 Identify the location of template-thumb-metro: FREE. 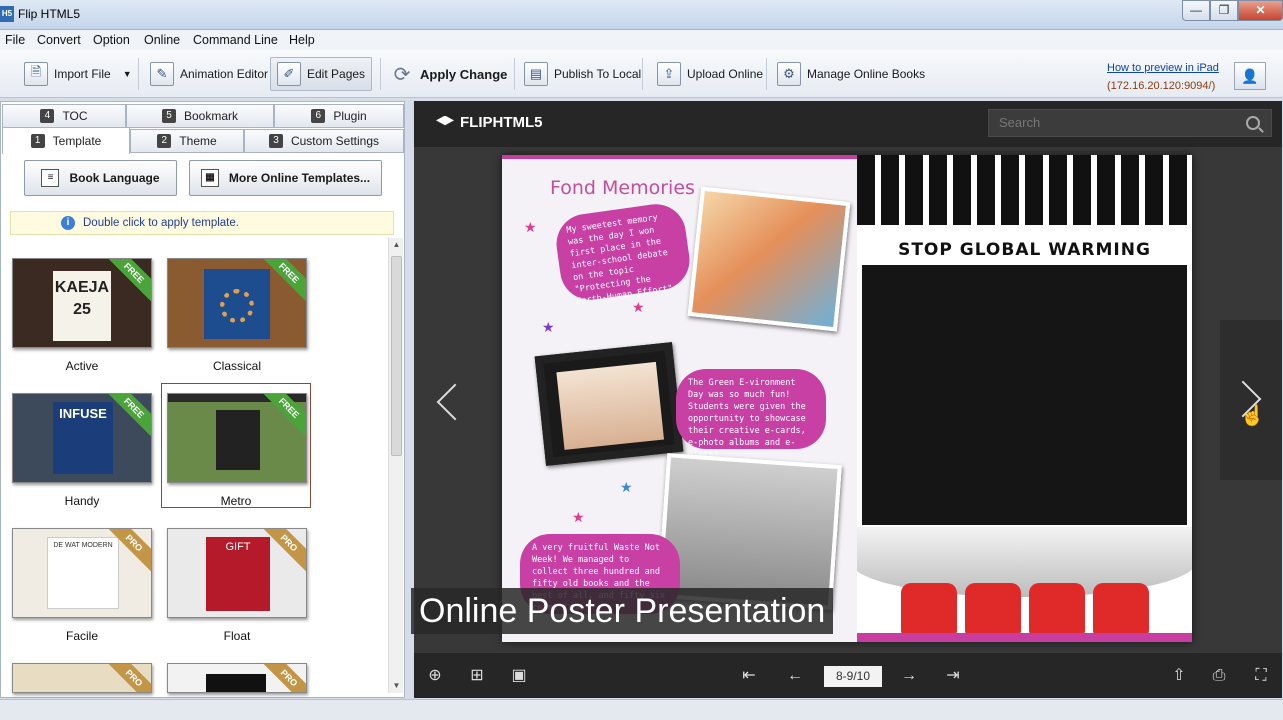
(237, 438).